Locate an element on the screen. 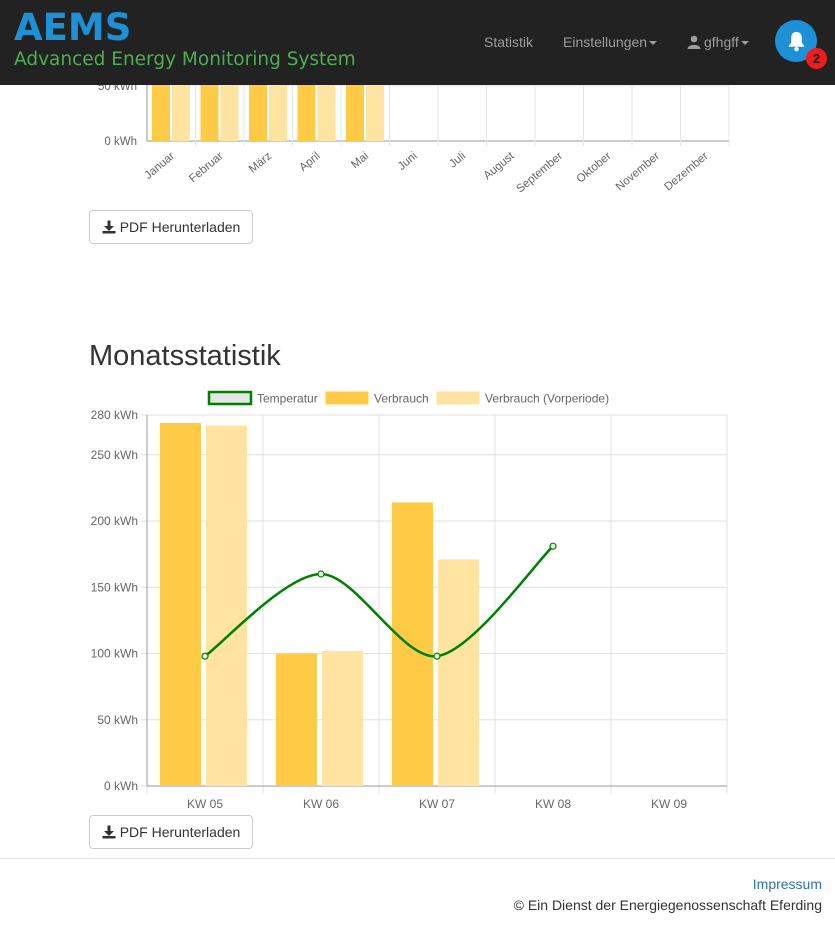 The height and width of the screenshot is (929, 835). nav-user-dropdown: gfhgff is located at coordinates (718, 42).